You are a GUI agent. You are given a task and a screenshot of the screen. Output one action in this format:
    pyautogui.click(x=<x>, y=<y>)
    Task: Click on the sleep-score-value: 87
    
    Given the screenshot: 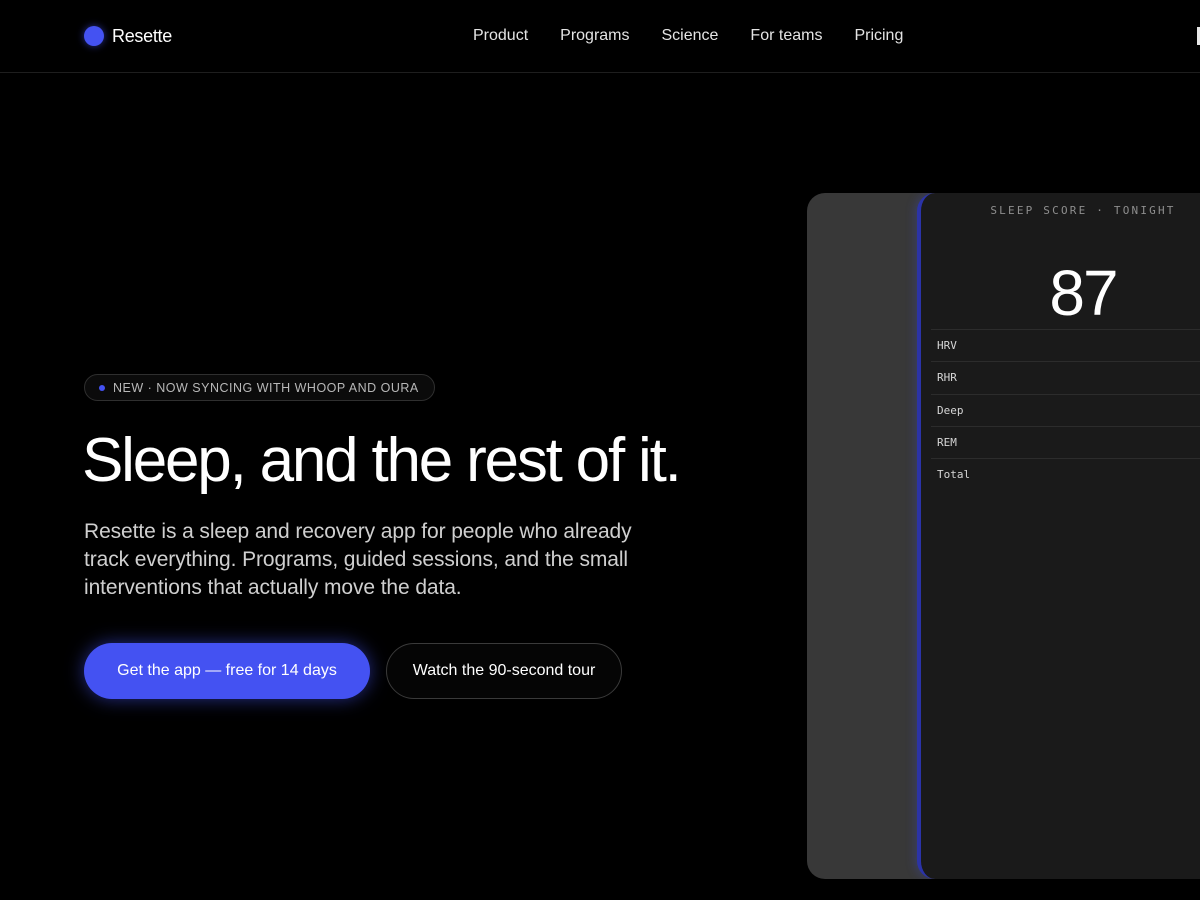 What is the action you would take?
    pyautogui.click(x=1083, y=293)
    